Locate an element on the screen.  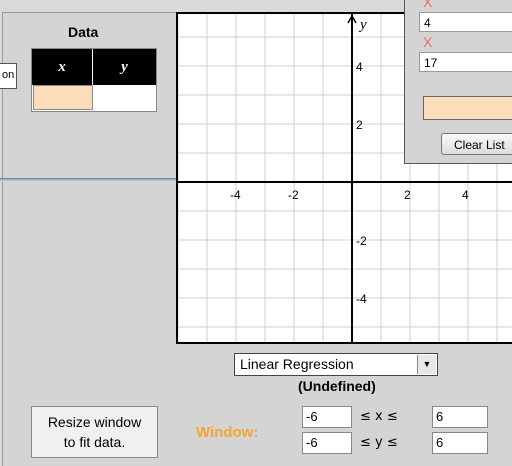
regression-type-select: Linear Regression ▼ is located at coordinates (336, 364).